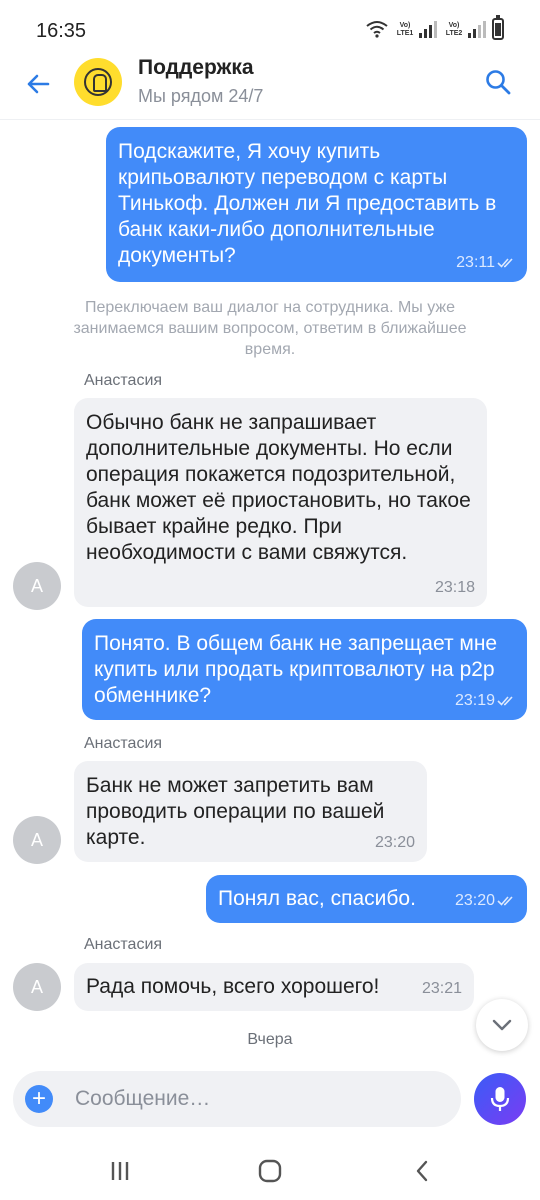  What do you see at coordinates (415, 29) in the screenshot?
I see `sim1-indicator: Vo) LTE1` at bounding box center [415, 29].